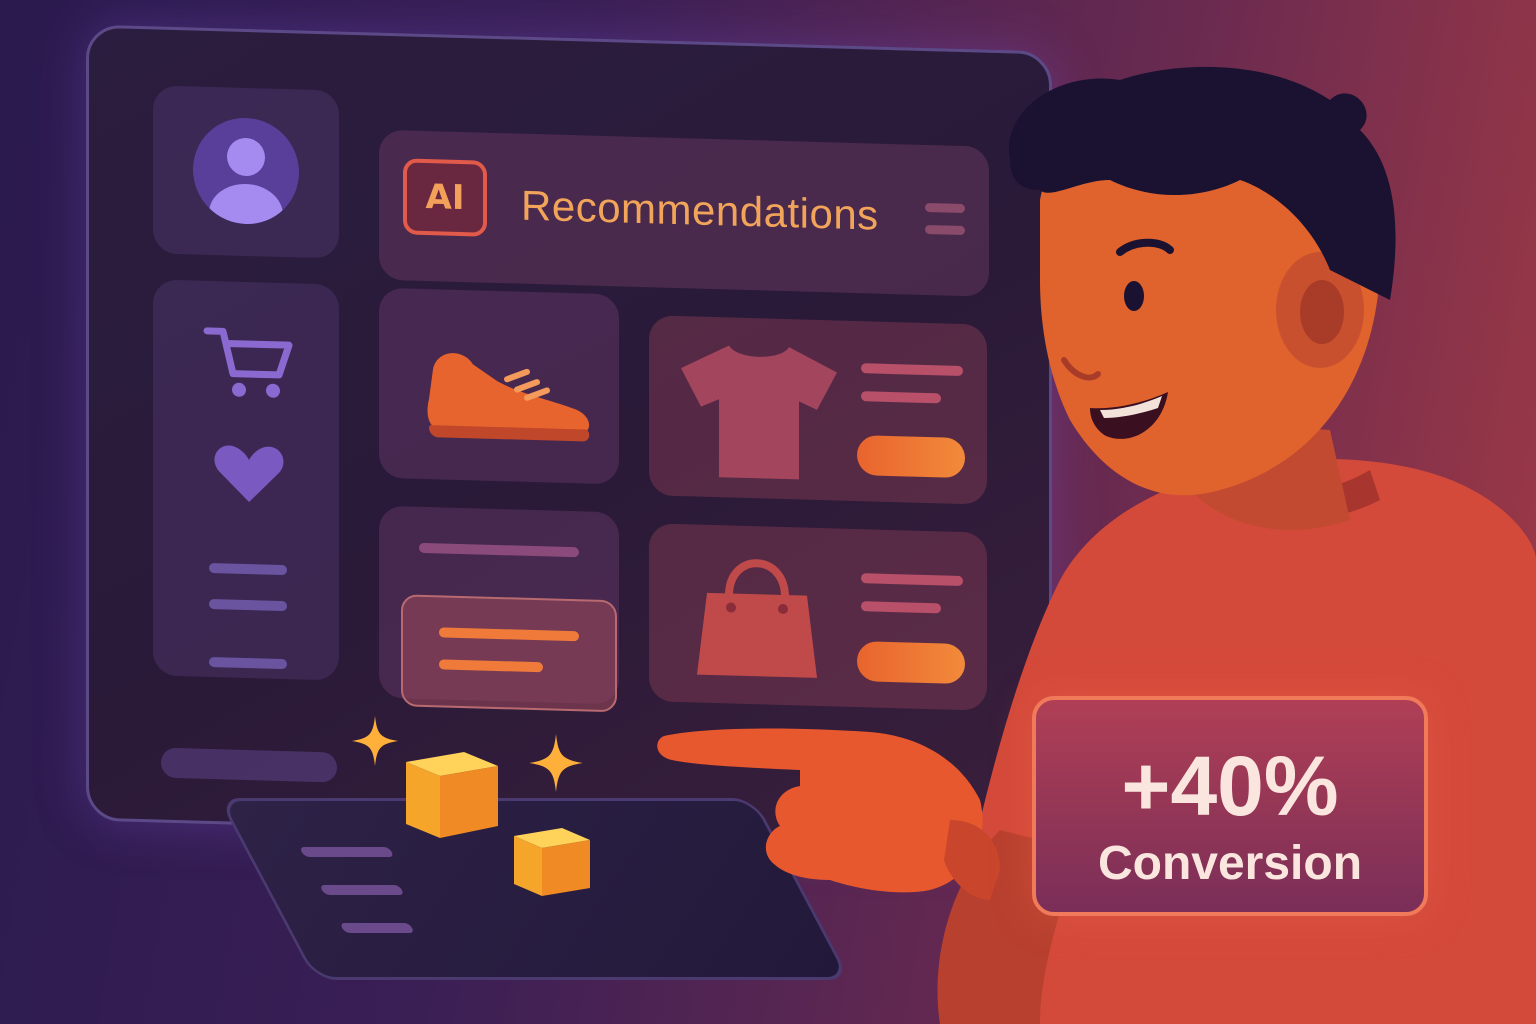 This screenshot has width=1536, height=1024. What do you see at coordinates (508, 397) in the screenshot?
I see `sneaker-icon` at bounding box center [508, 397].